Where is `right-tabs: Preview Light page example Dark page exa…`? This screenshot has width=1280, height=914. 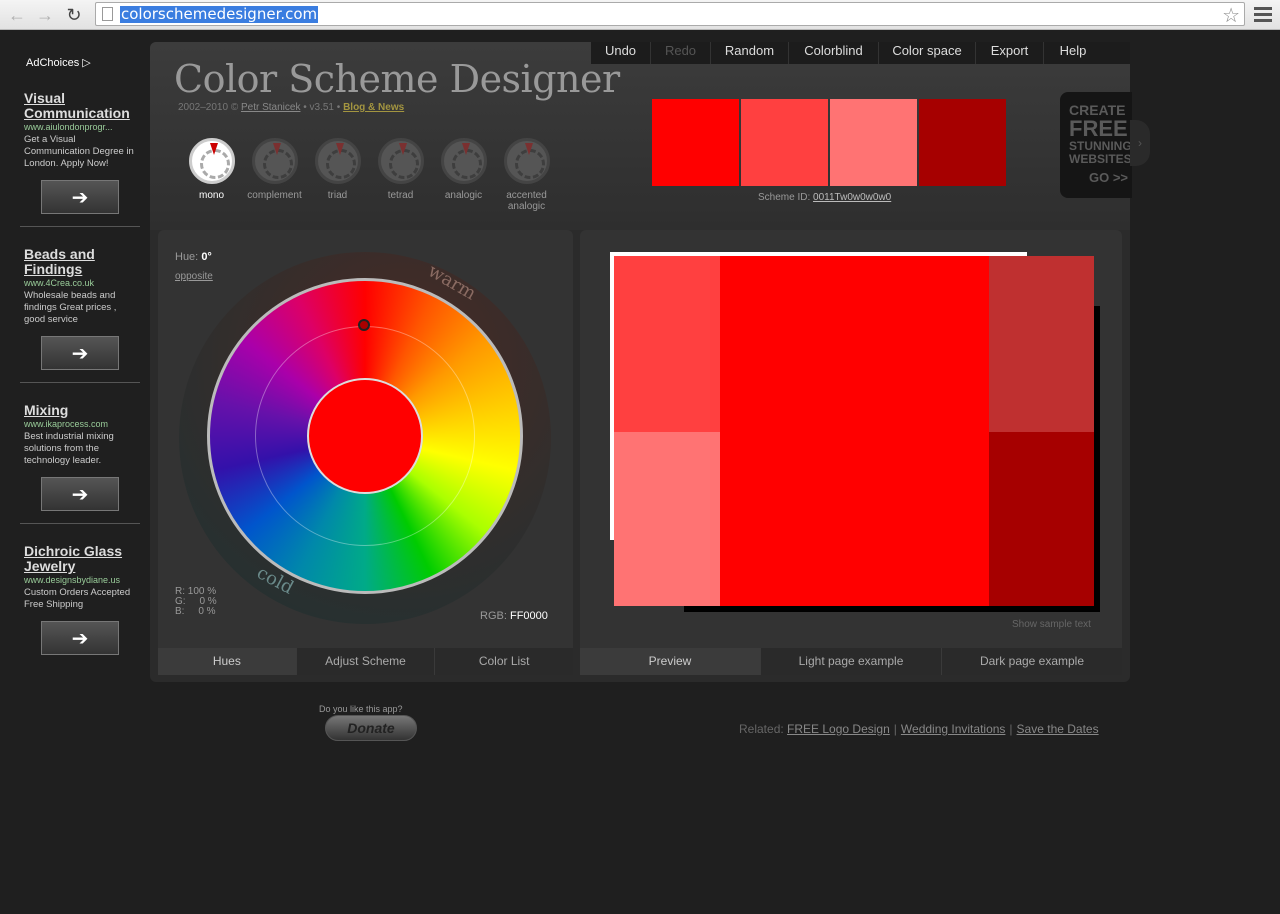
right-tabs: Preview Light page example Dark page exa… is located at coordinates (851, 661).